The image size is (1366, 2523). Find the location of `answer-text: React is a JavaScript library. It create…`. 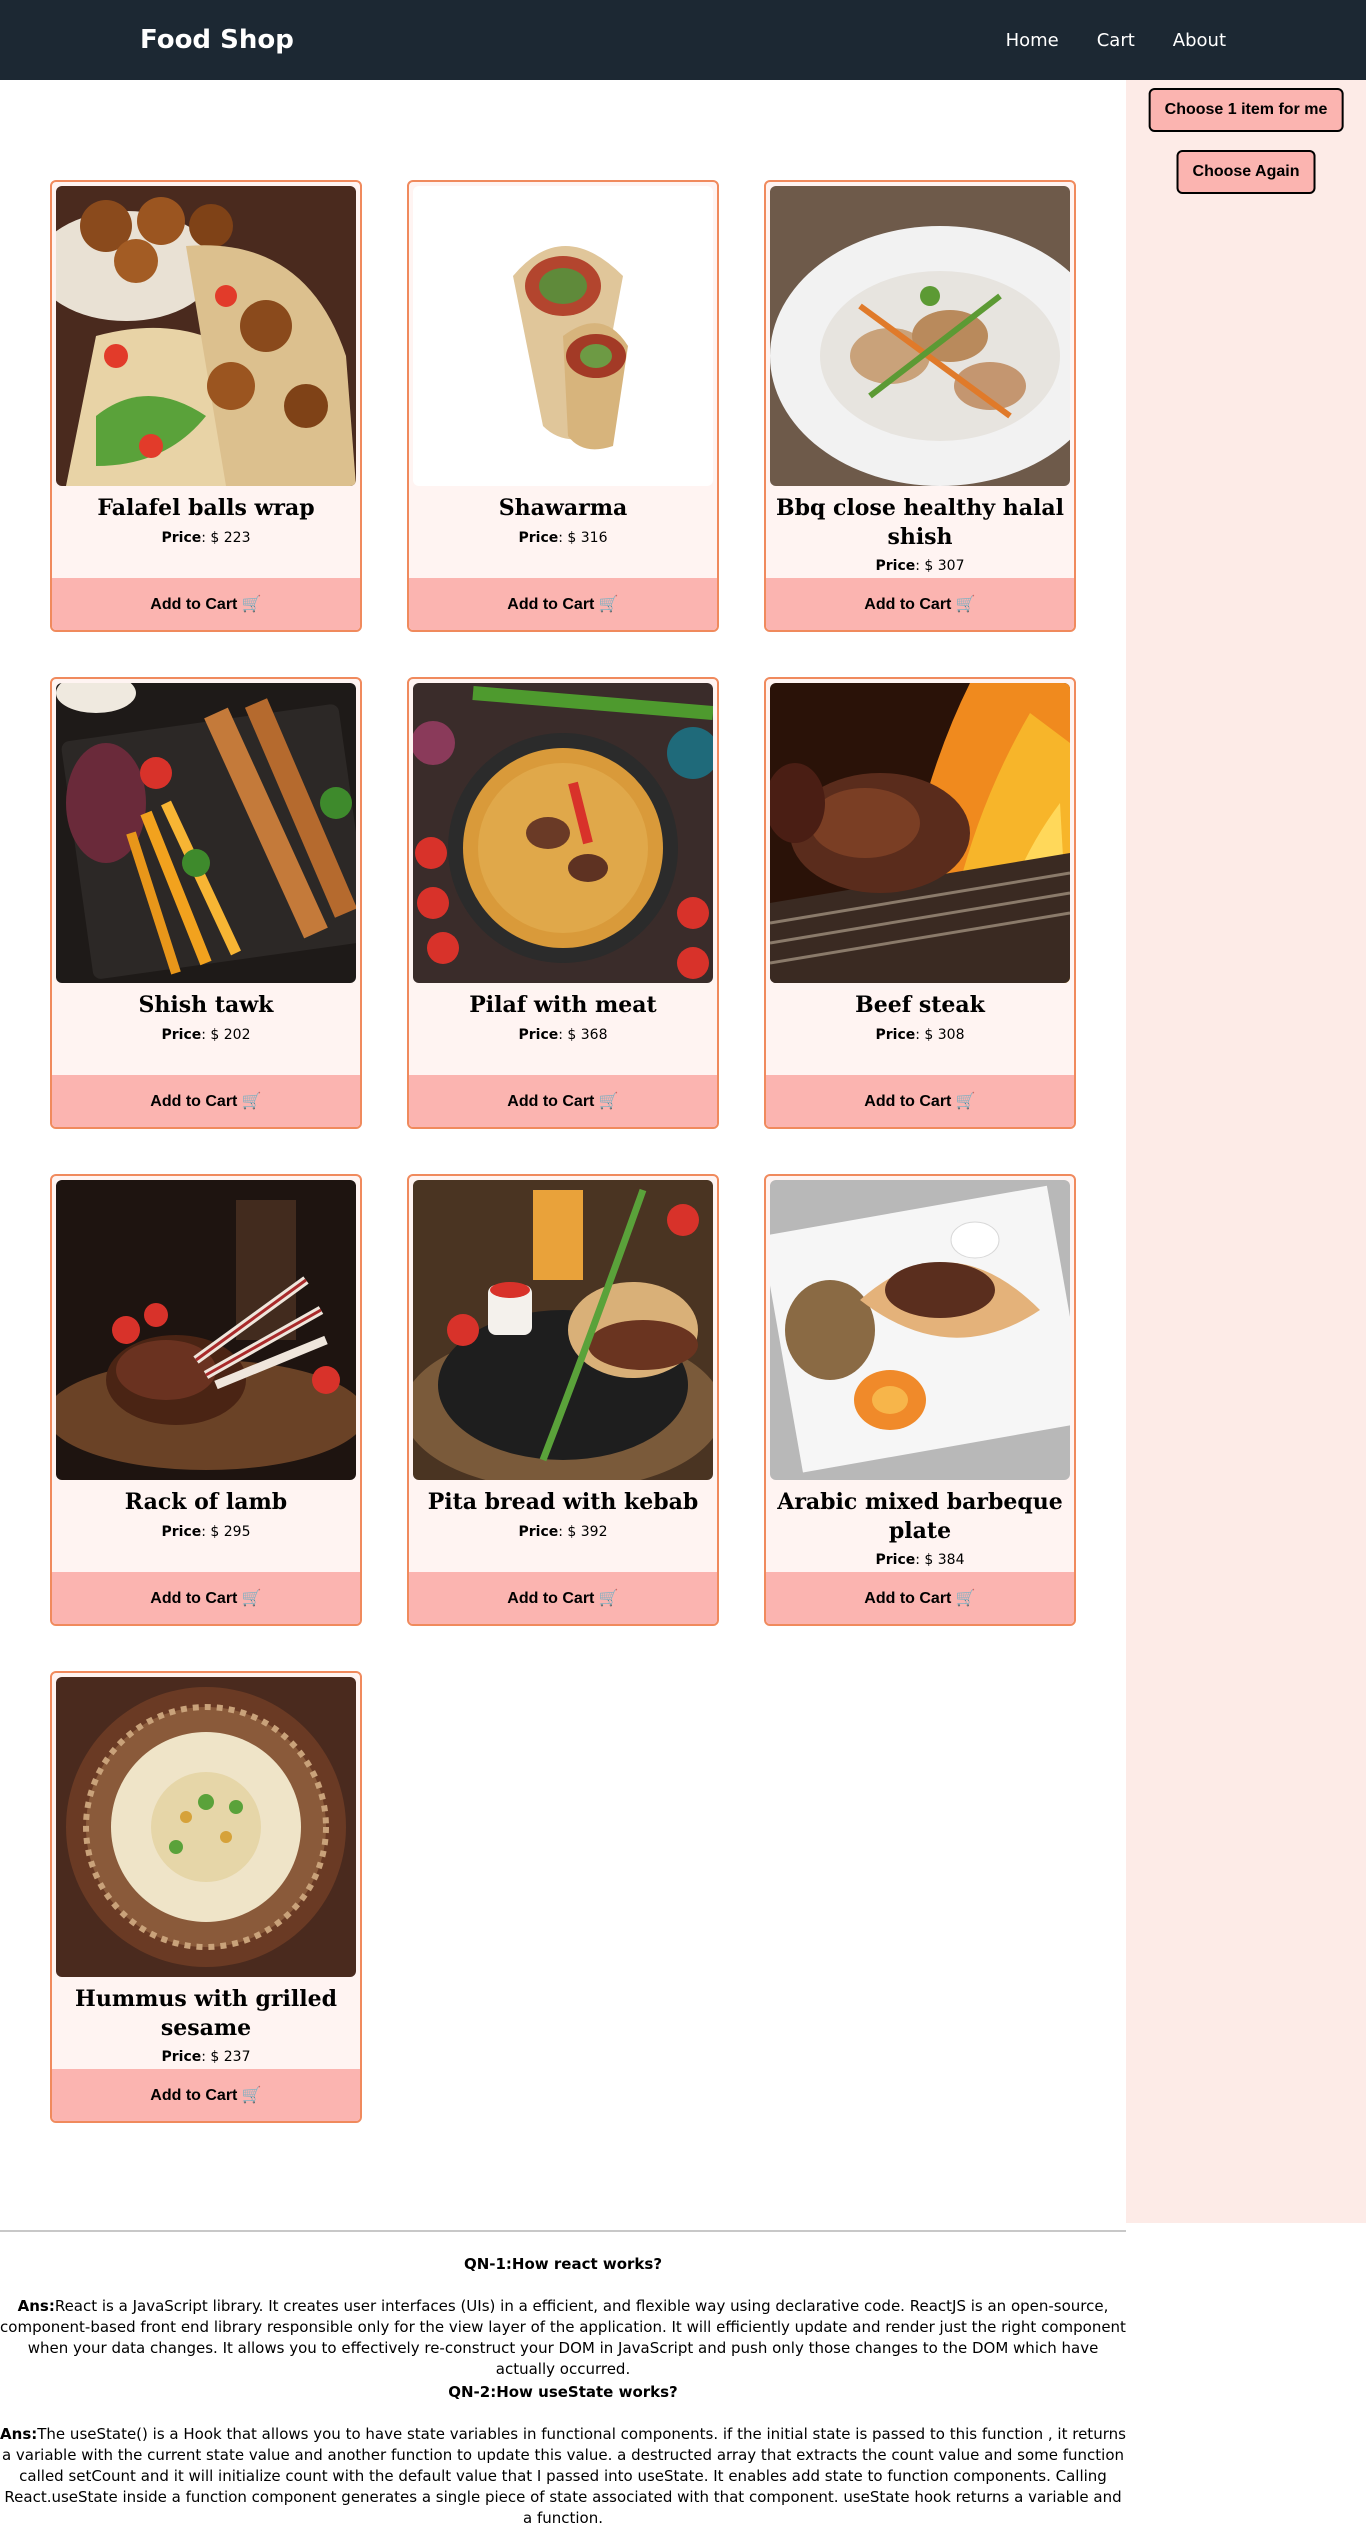

answer-text: React is a JavaScript library. It create… is located at coordinates (563, 2337).